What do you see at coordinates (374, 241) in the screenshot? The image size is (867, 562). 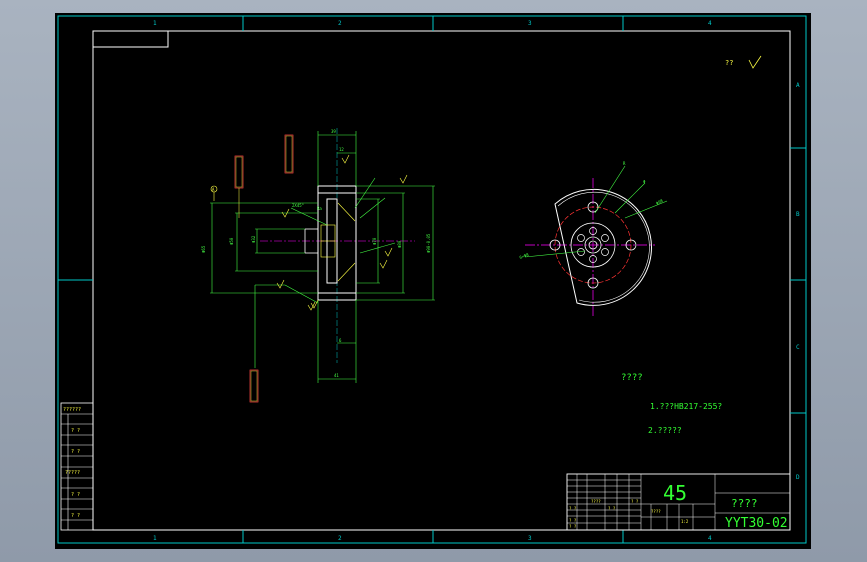 I see `svg-text: Φ70` at bounding box center [374, 241].